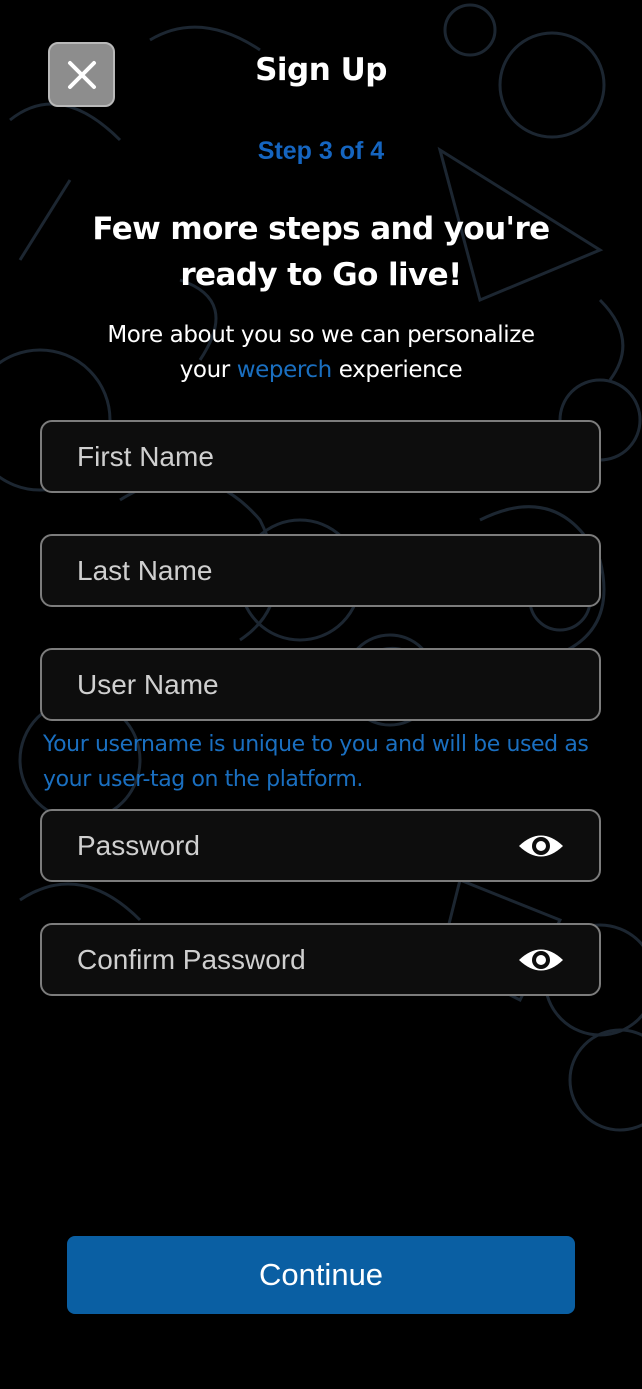 This screenshot has width=642, height=1389. What do you see at coordinates (321, 70) in the screenshot?
I see `page-title: Sign Up` at bounding box center [321, 70].